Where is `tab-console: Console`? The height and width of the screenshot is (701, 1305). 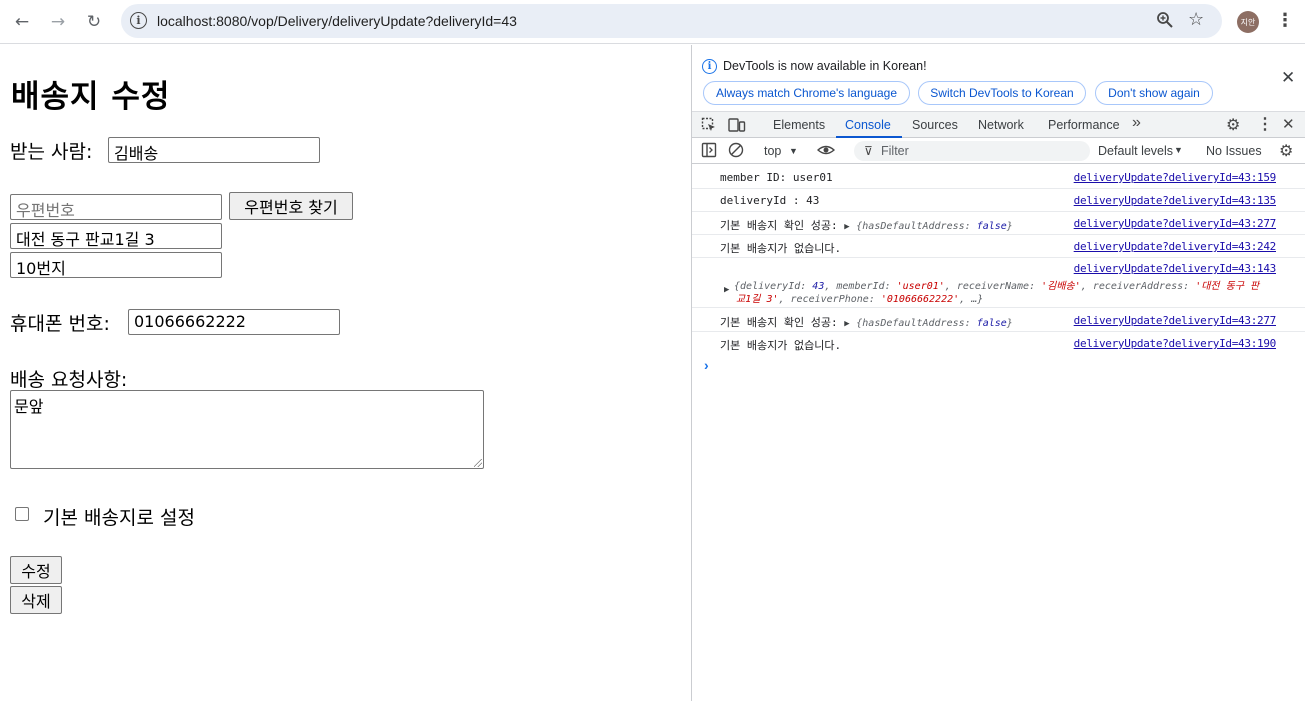
tab-console: Console is located at coordinates (868, 125).